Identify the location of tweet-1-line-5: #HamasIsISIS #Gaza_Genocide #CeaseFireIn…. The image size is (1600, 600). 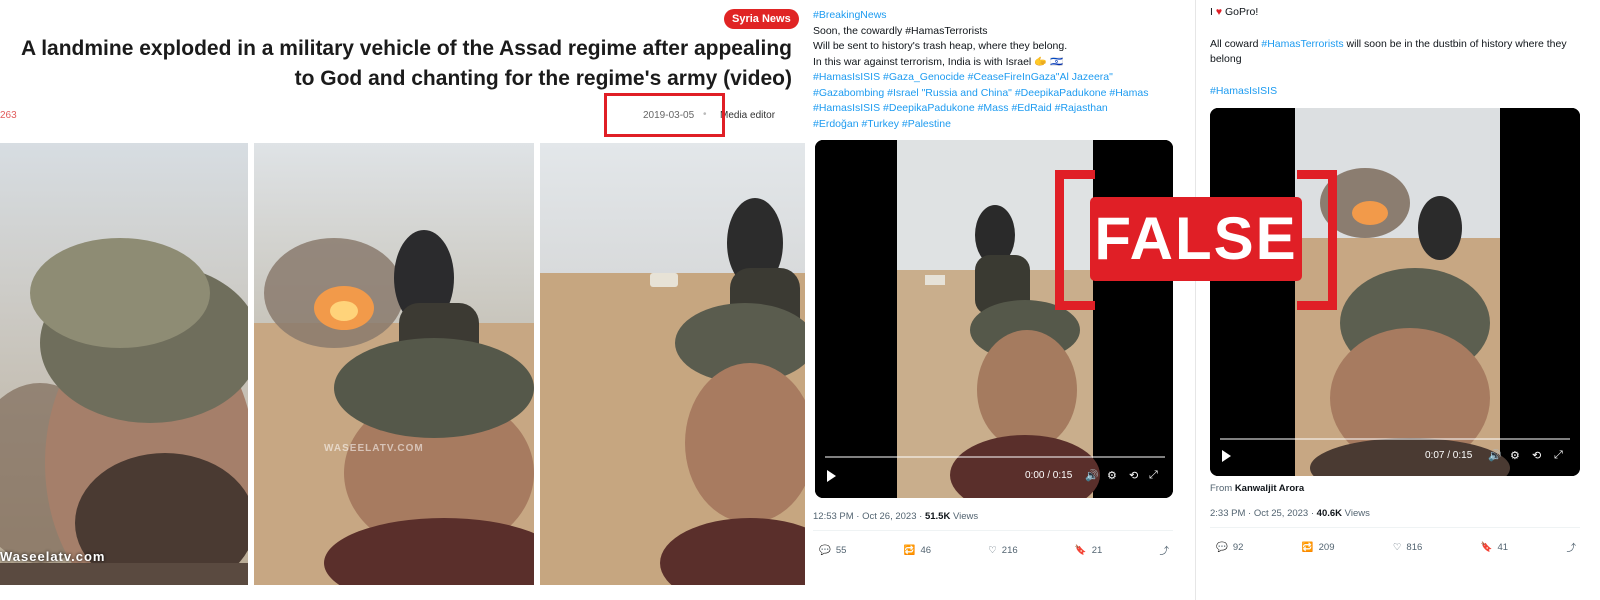
(998, 78).